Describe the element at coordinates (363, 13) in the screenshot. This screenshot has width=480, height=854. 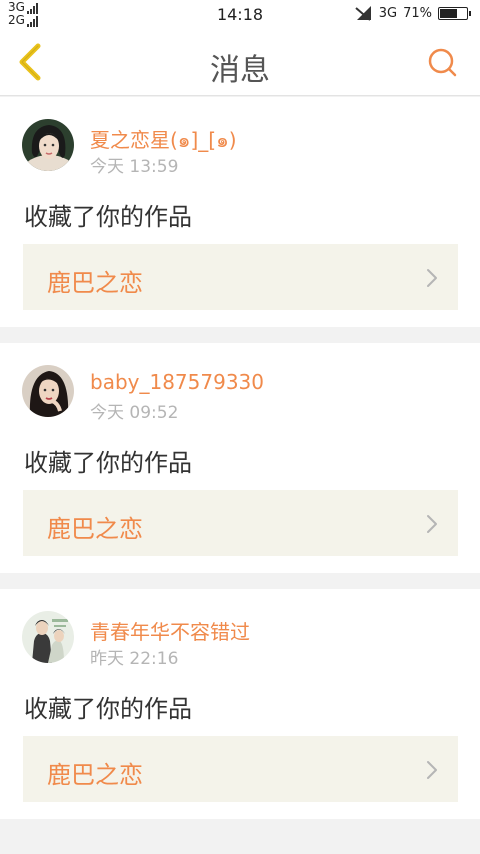
I see `no-sim-icon` at that location.